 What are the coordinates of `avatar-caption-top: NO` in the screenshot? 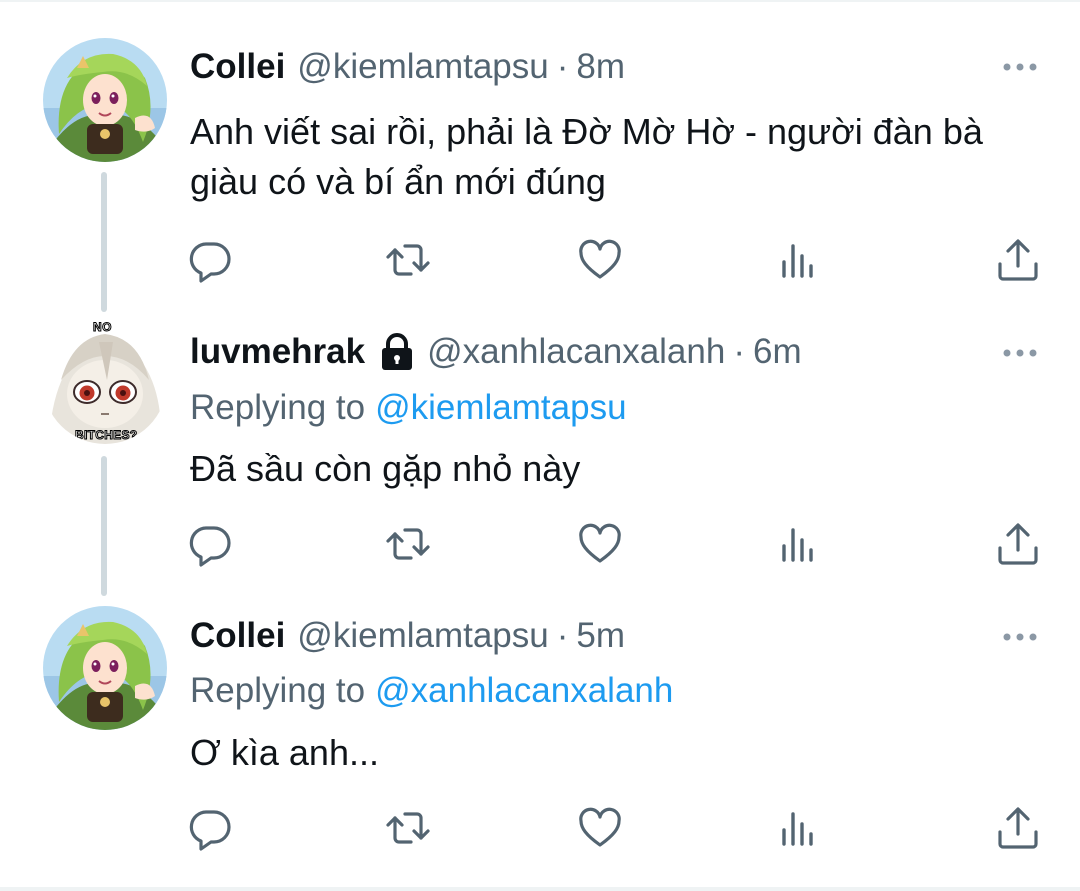 It's located at (103, 327).